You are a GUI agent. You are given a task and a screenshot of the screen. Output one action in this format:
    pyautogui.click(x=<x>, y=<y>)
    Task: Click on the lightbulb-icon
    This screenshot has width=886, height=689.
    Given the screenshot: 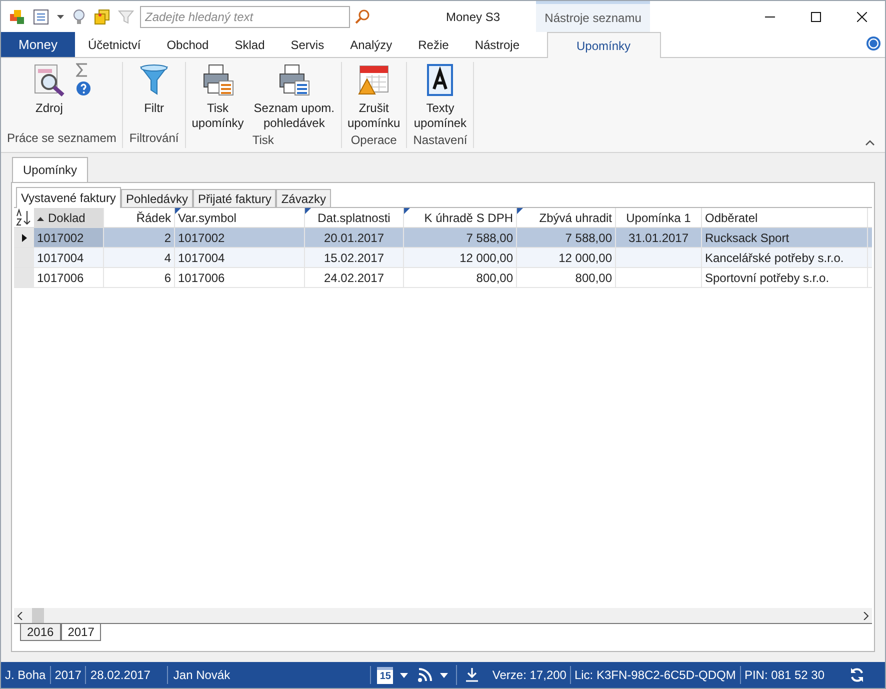 What is the action you would take?
    pyautogui.click(x=79, y=16)
    